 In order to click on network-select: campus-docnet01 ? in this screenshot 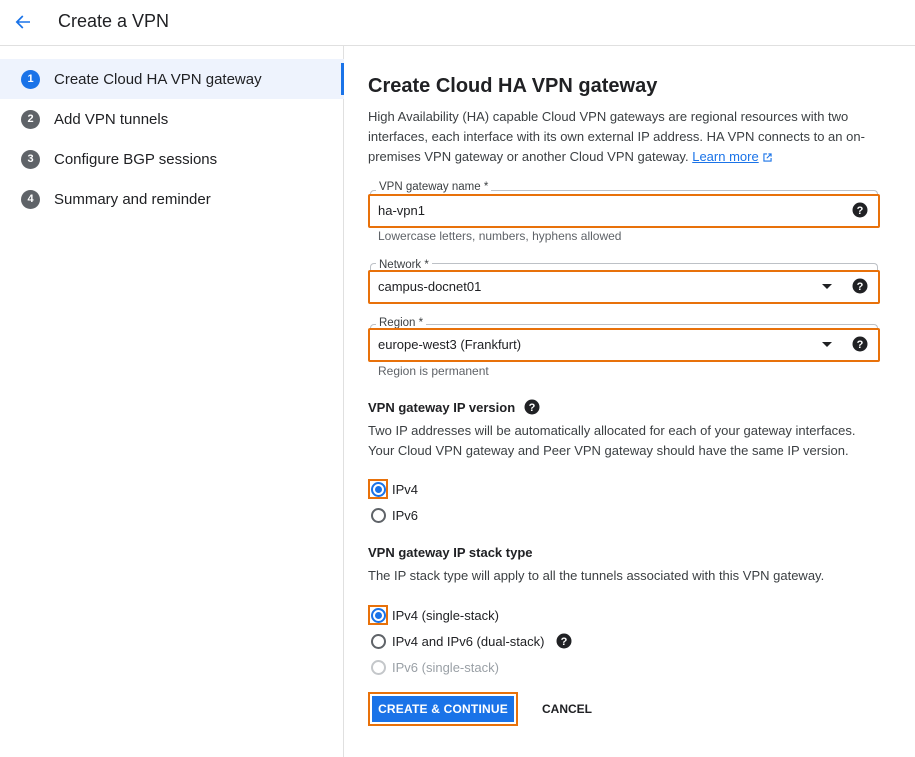, I will do `click(624, 287)`.